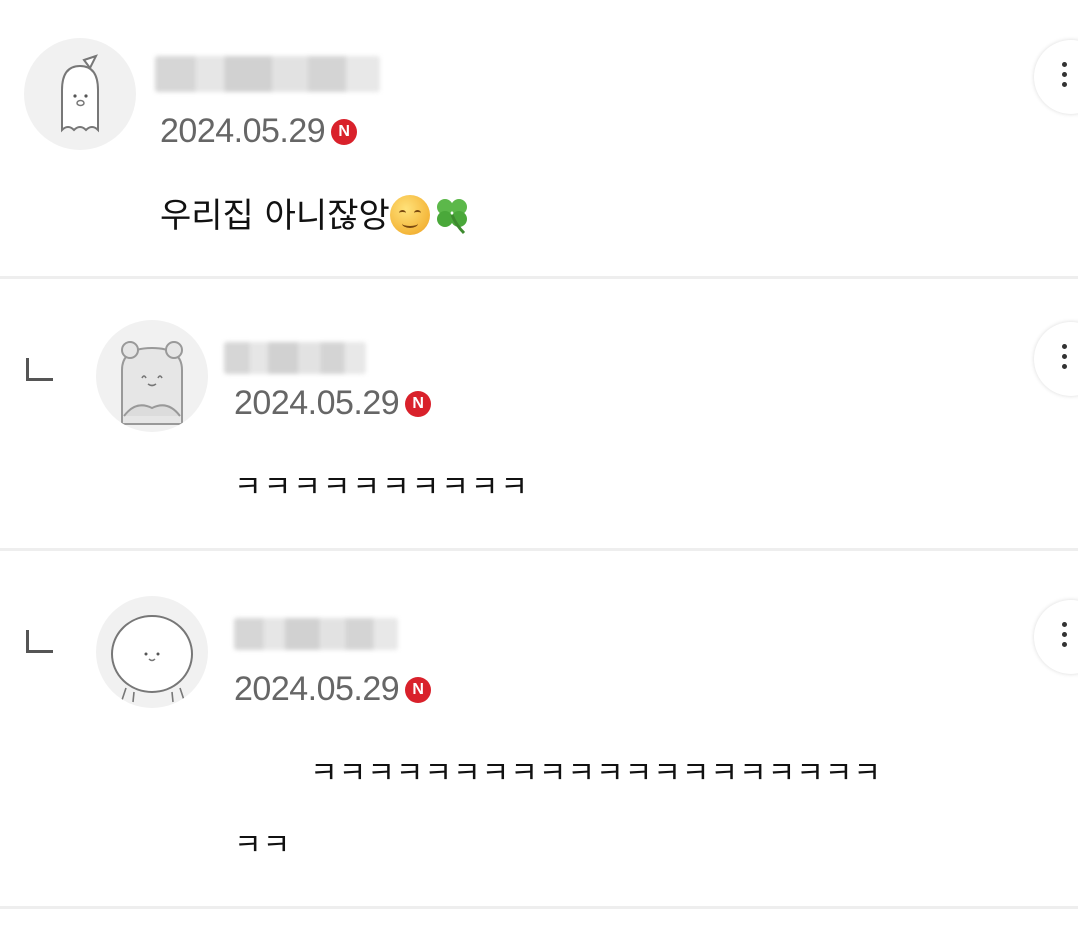 Image resolution: width=1078 pixels, height=929 pixels. Describe the element at coordinates (596, 773) in the screenshot. I see `comment-text-line-1: ㅋㅋㅋㅋㅋㅋㅋㅋㅋㅋㅋㅋㅋㅋㅋㅋㅋㅋㅋㅋ` at that location.